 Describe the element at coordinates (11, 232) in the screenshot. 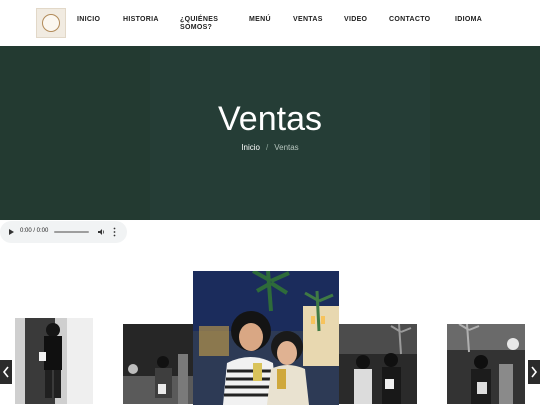

I see `play-icon` at that location.